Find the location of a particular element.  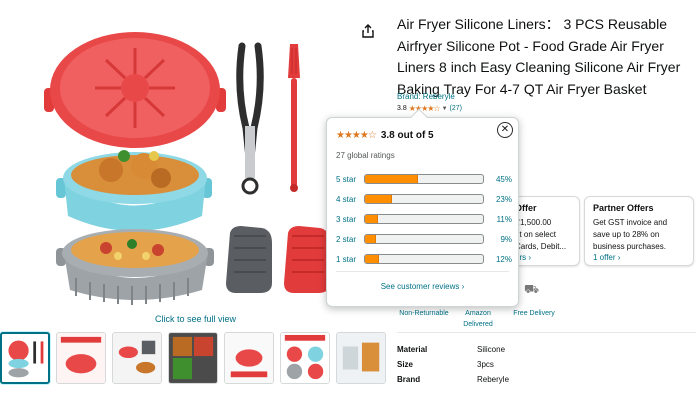

bank-offers-link: ers › is located at coordinates (543, 257).